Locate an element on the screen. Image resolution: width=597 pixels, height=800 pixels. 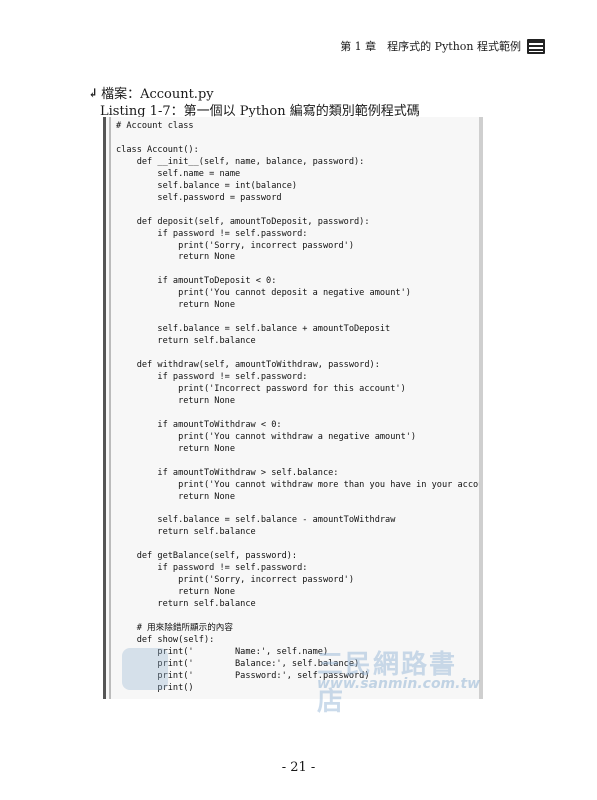
book-icon is located at coordinates (536, 46).